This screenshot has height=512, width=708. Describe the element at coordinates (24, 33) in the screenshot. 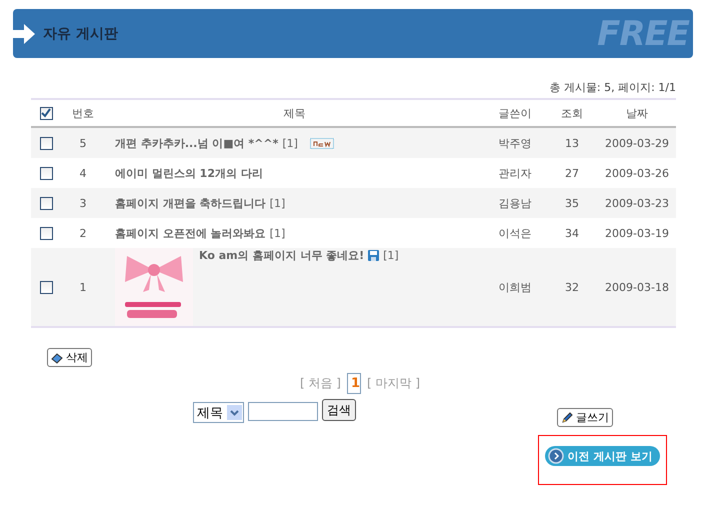

I see `arrow-icon` at that location.